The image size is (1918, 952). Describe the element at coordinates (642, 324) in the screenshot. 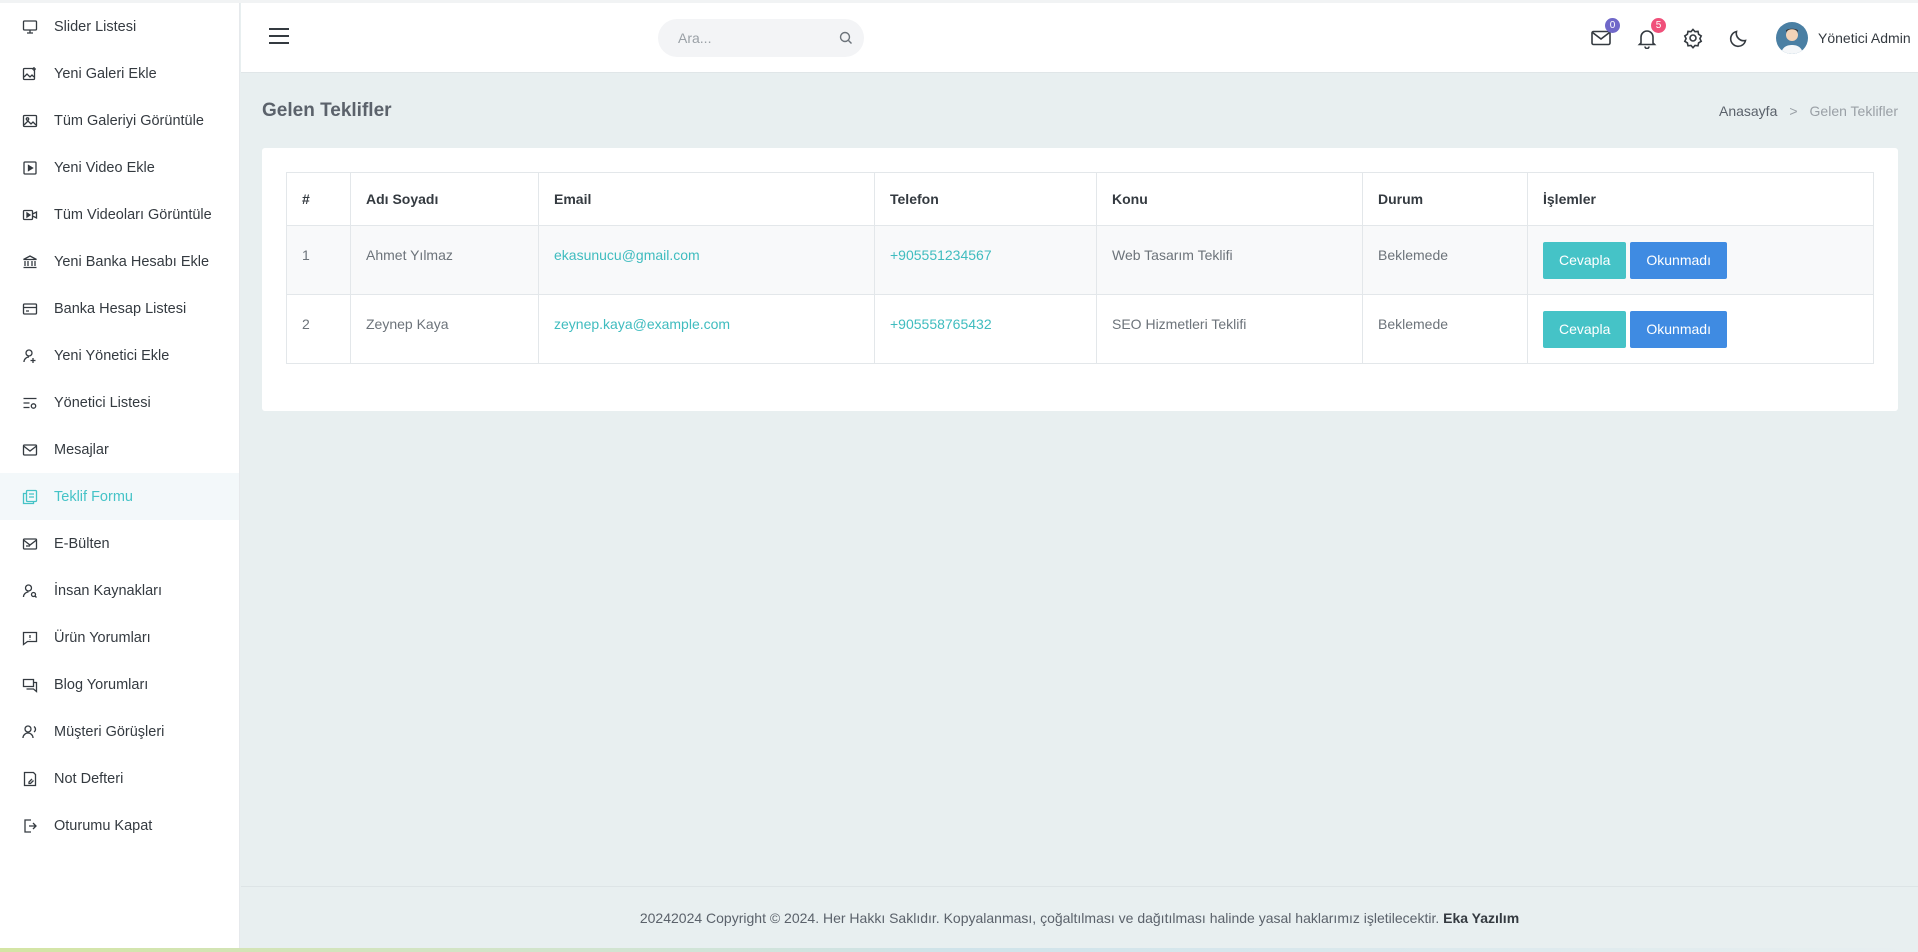

I see `email-link: zeynep.kaya@example.com` at that location.